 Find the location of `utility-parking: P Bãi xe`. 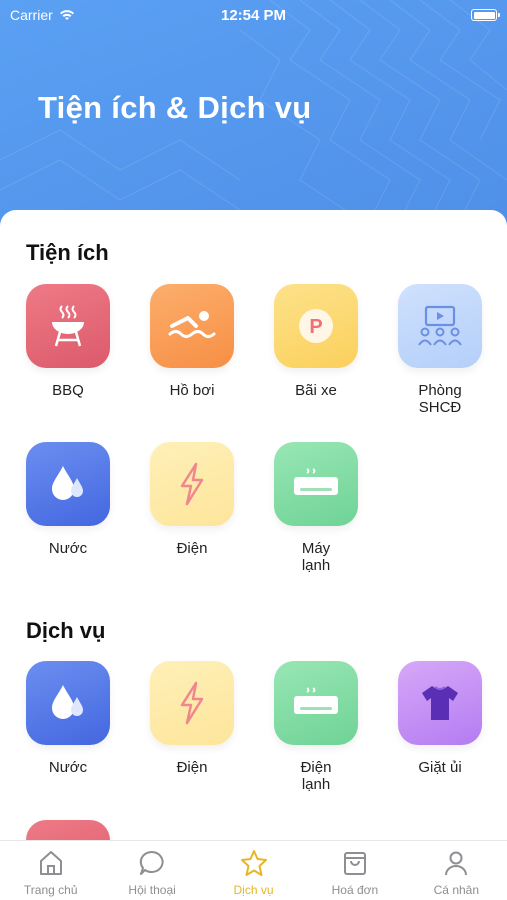

utility-parking: P Bãi xe is located at coordinates (316, 341).